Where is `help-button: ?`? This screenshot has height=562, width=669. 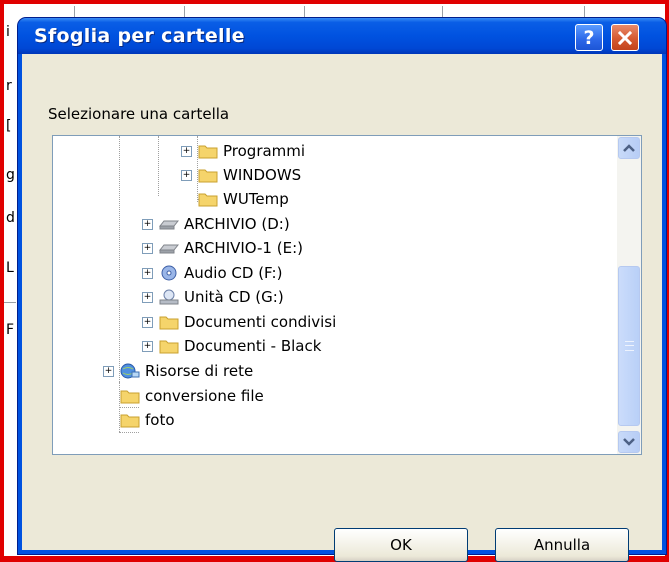
help-button: ? is located at coordinates (589, 37).